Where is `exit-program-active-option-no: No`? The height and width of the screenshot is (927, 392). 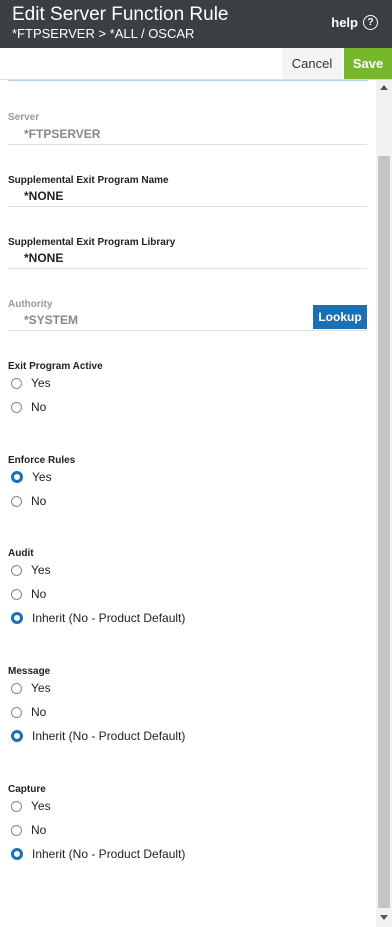 exit-program-active-option-no: No is located at coordinates (28, 407).